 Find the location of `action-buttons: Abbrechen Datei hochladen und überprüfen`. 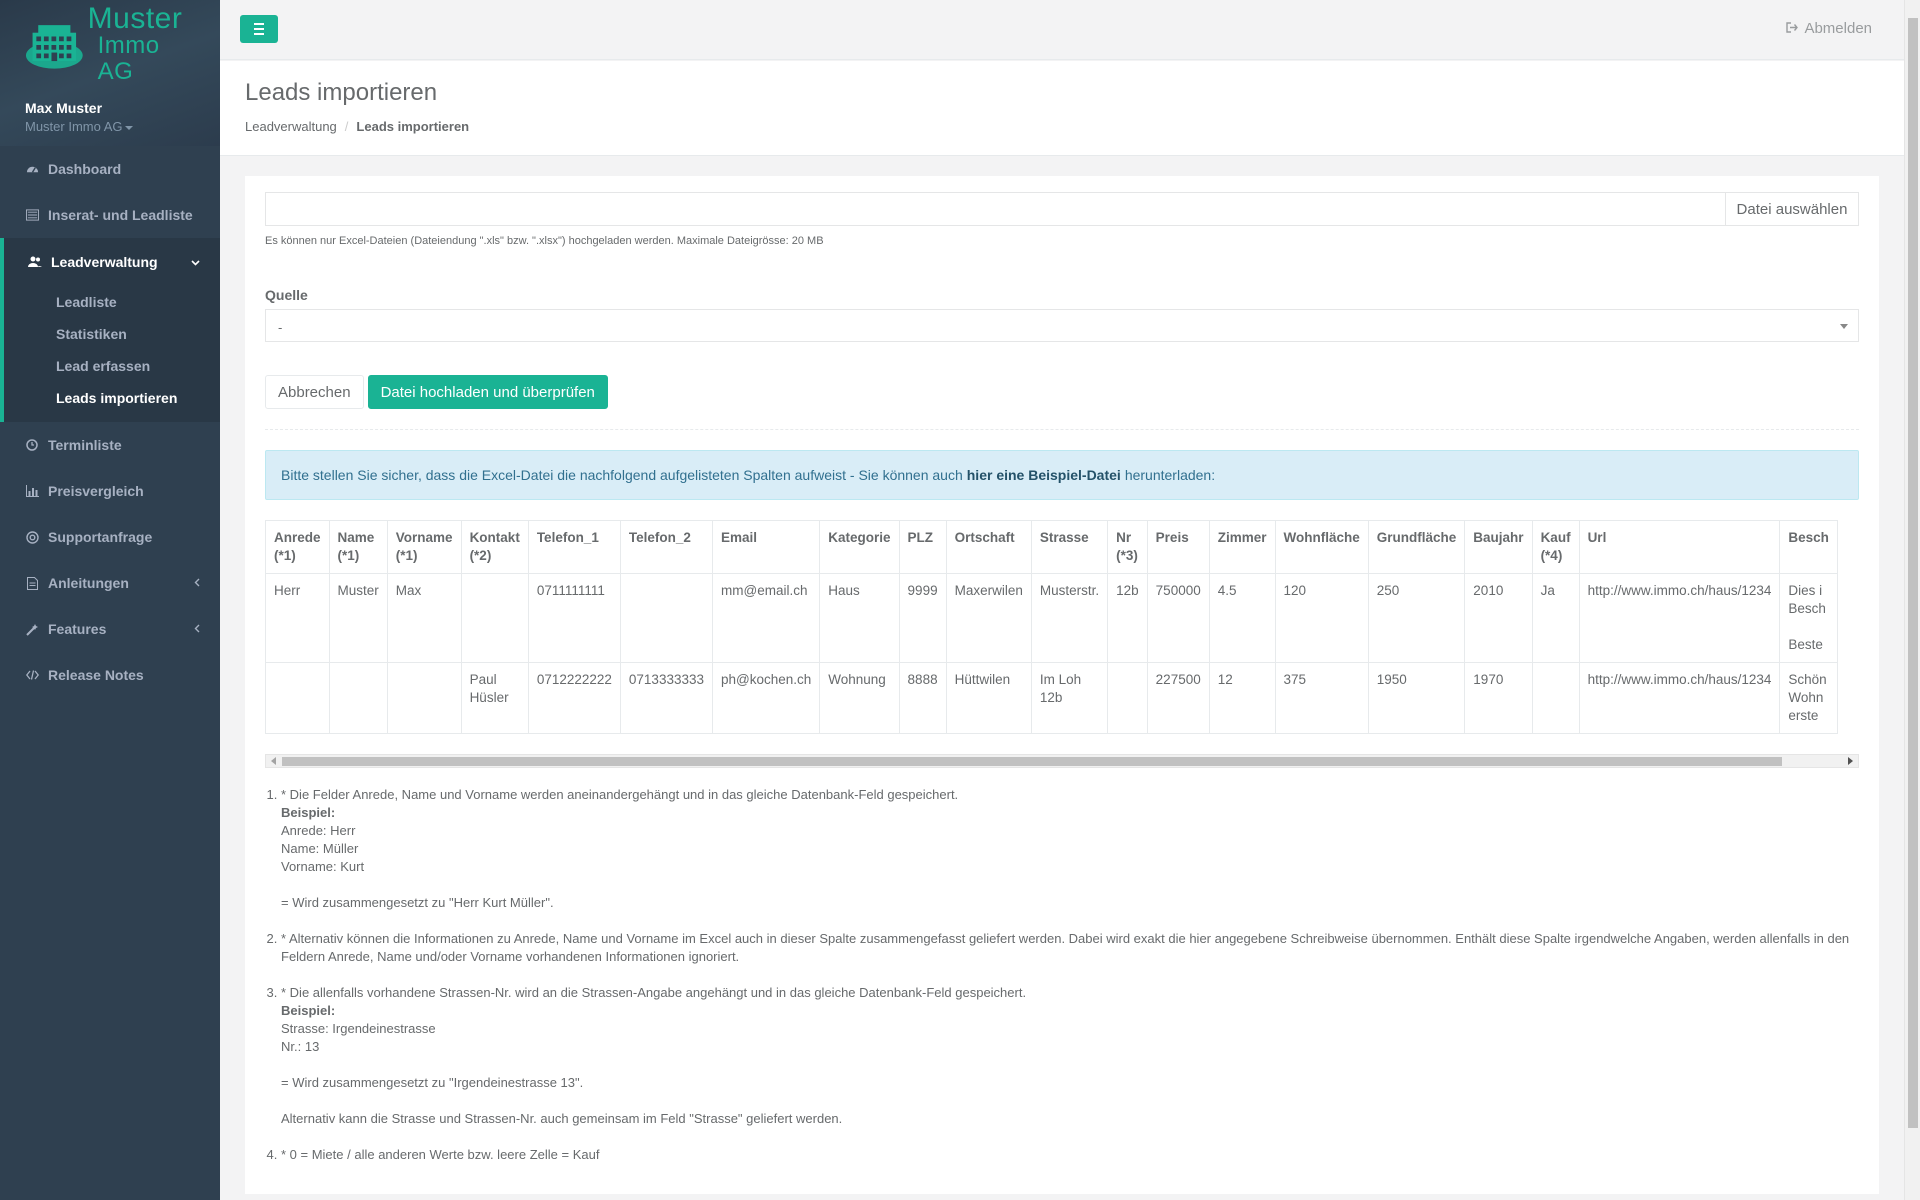

action-buttons: Abbrechen Datei hochladen und überprüfen is located at coordinates (1062, 392).